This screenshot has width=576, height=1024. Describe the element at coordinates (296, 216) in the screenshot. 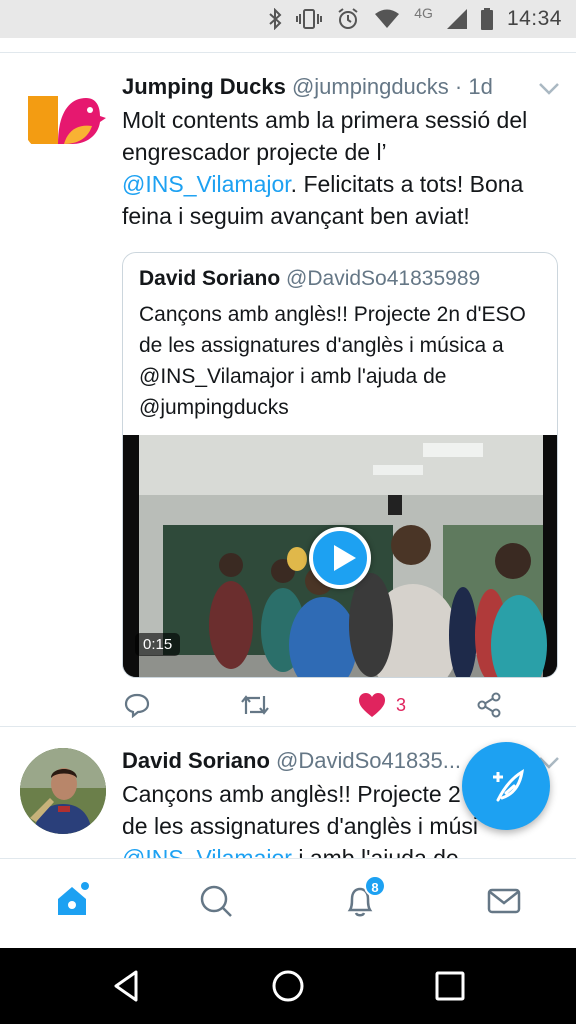

I see `tweet-text-line: feina i seguim avançant ben aviat!` at that location.